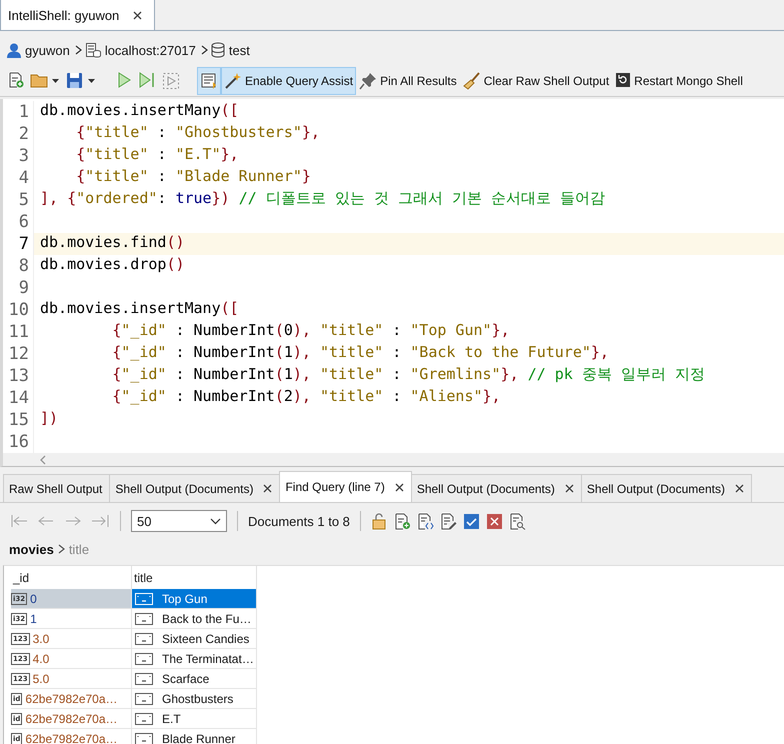  What do you see at coordinates (233, 81) in the screenshot?
I see `magic-wand-icon` at bounding box center [233, 81].